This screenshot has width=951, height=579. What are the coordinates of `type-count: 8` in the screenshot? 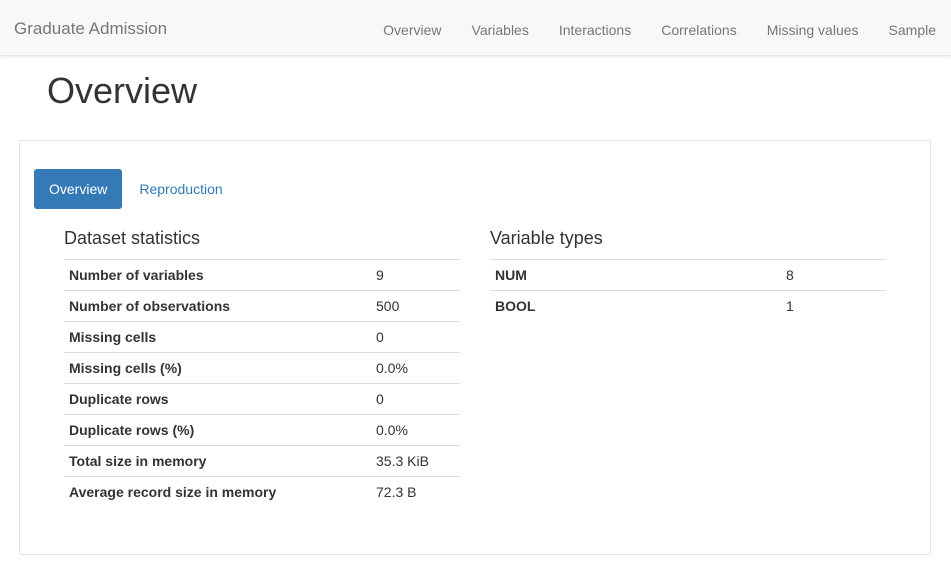 It's located at (833, 275).